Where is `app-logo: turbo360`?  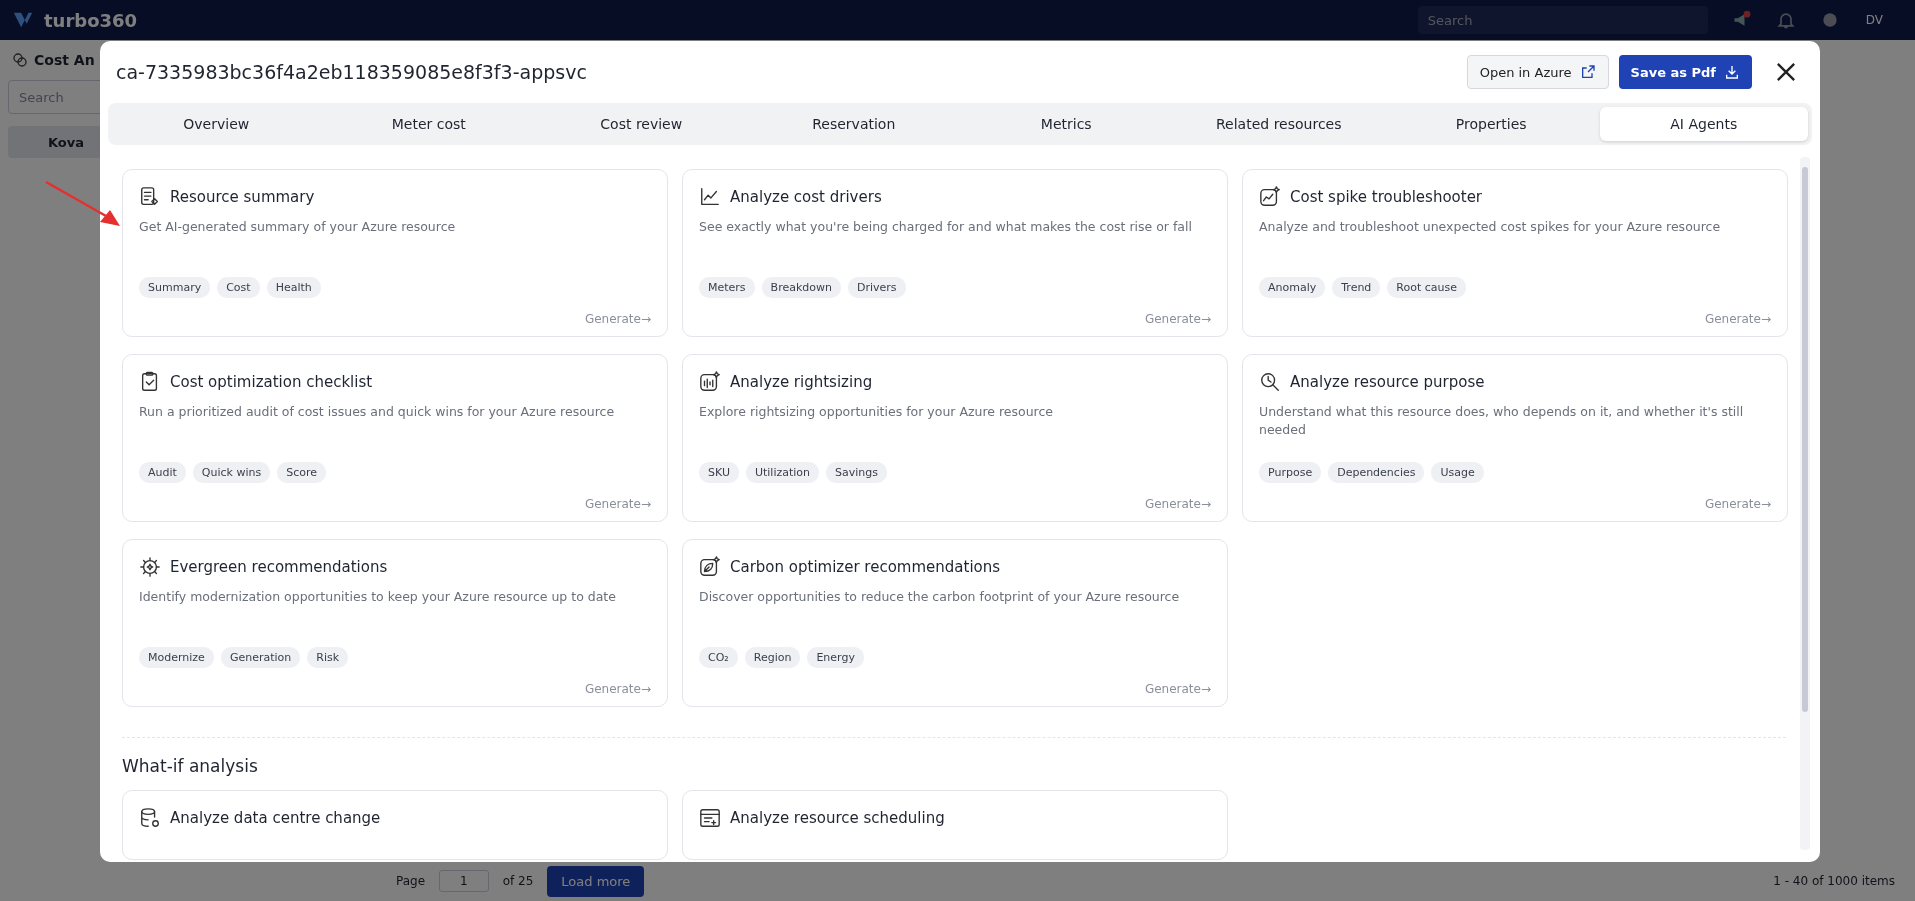 app-logo: turbo360 is located at coordinates (91, 20).